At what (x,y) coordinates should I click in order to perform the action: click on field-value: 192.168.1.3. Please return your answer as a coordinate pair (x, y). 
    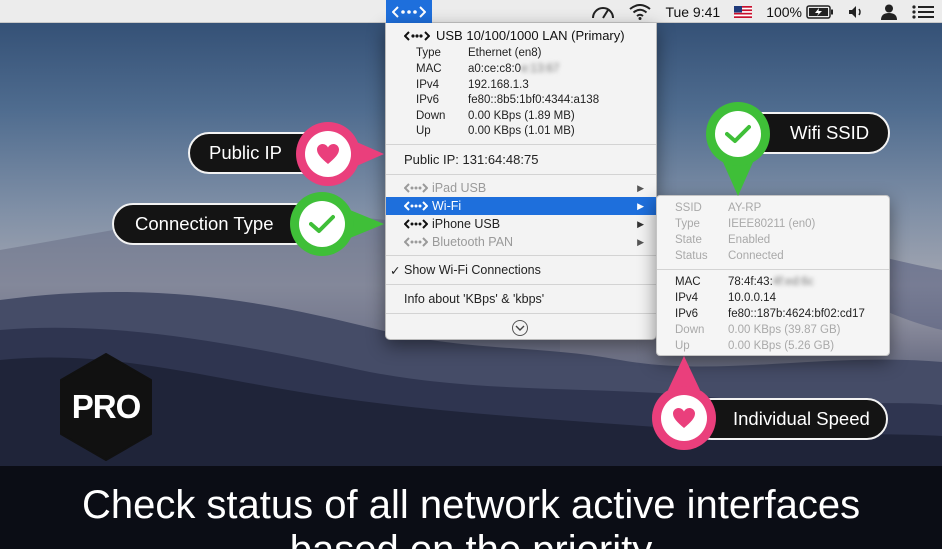
    Looking at the image, I should click on (498, 85).